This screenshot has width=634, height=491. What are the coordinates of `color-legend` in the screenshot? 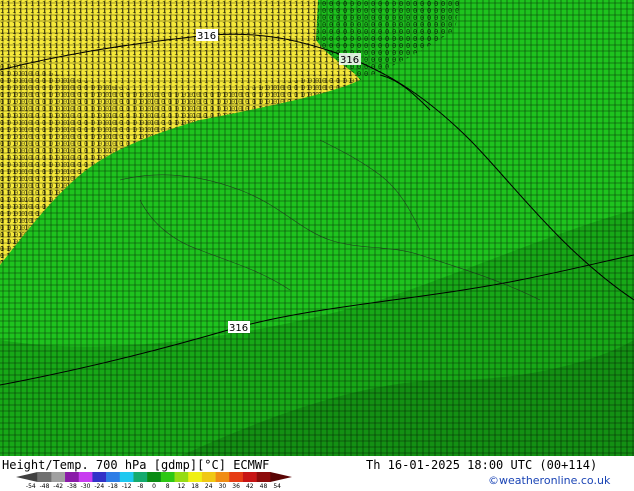 It's located at (154, 477).